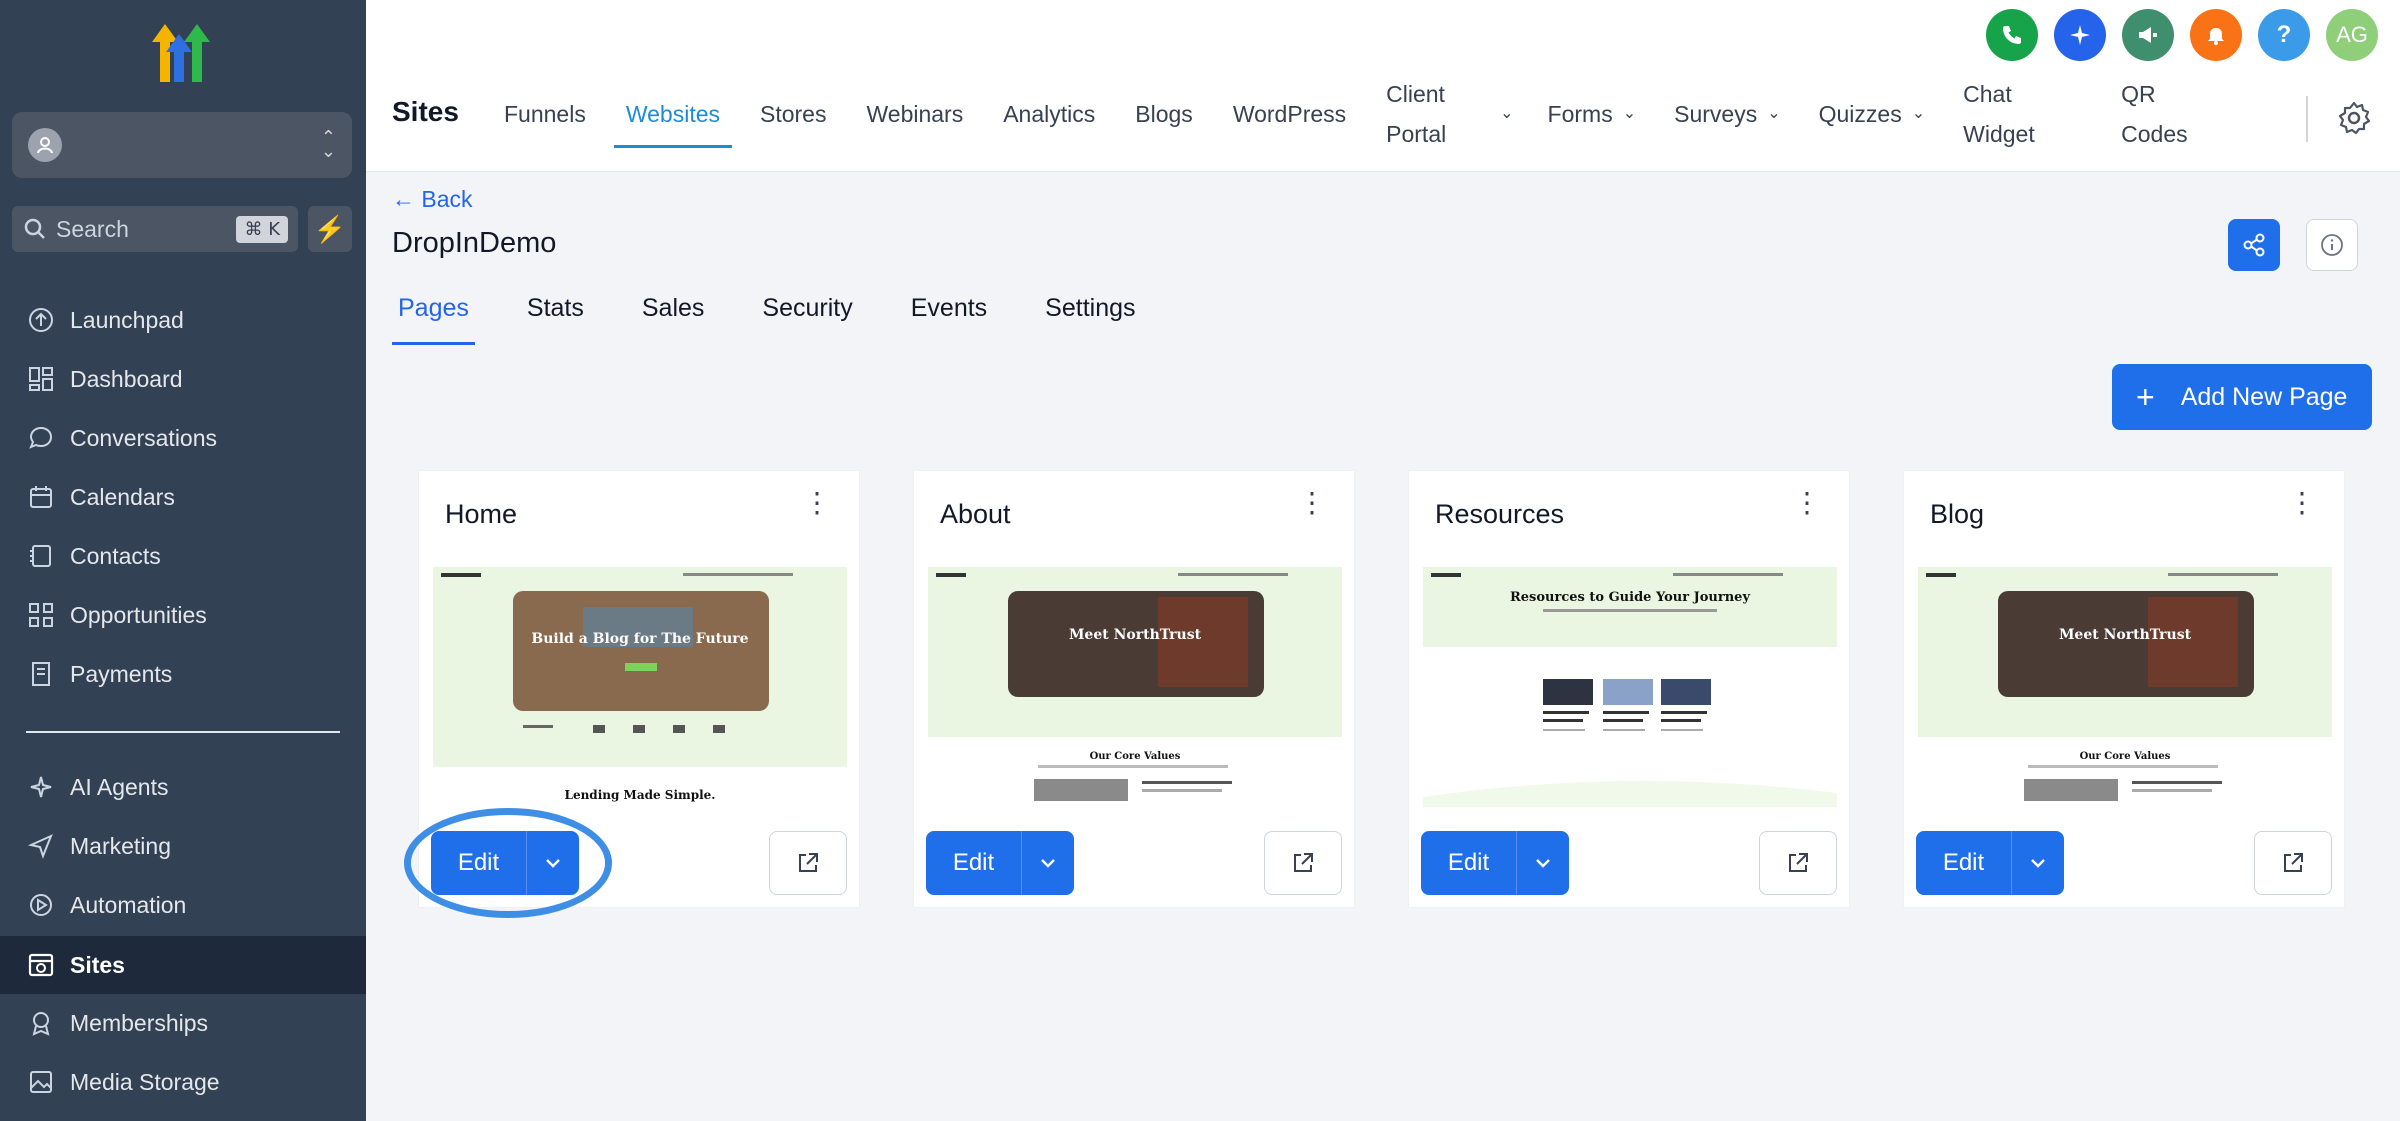 This screenshot has width=2400, height=1121. Describe the element at coordinates (1507, 113) in the screenshot. I see `chevron-down-icon: ⌄` at that location.